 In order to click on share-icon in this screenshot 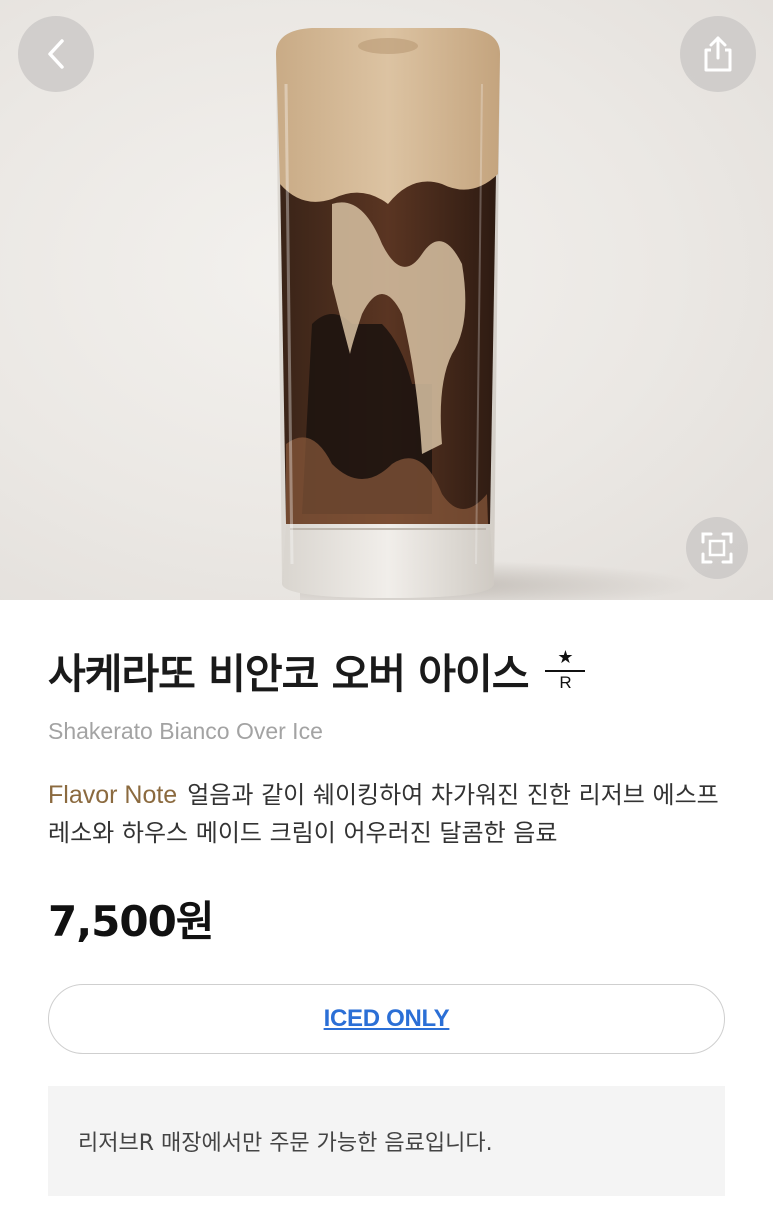, I will do `click(718, 54)`.